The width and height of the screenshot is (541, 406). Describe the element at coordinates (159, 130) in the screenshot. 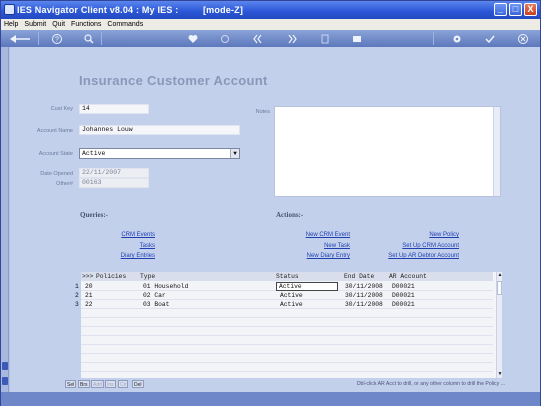

I see `account-name-field: Johannes Louw` at that location.